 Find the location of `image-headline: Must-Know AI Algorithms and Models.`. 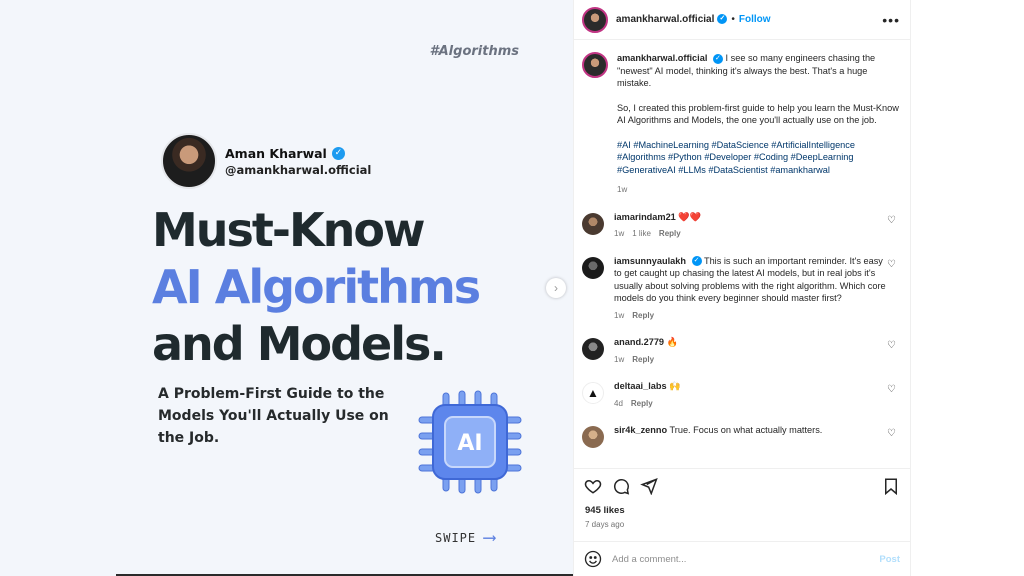

image-headline: Must-Know AI Algorithms and Models. is located at coordinates (316, 287).